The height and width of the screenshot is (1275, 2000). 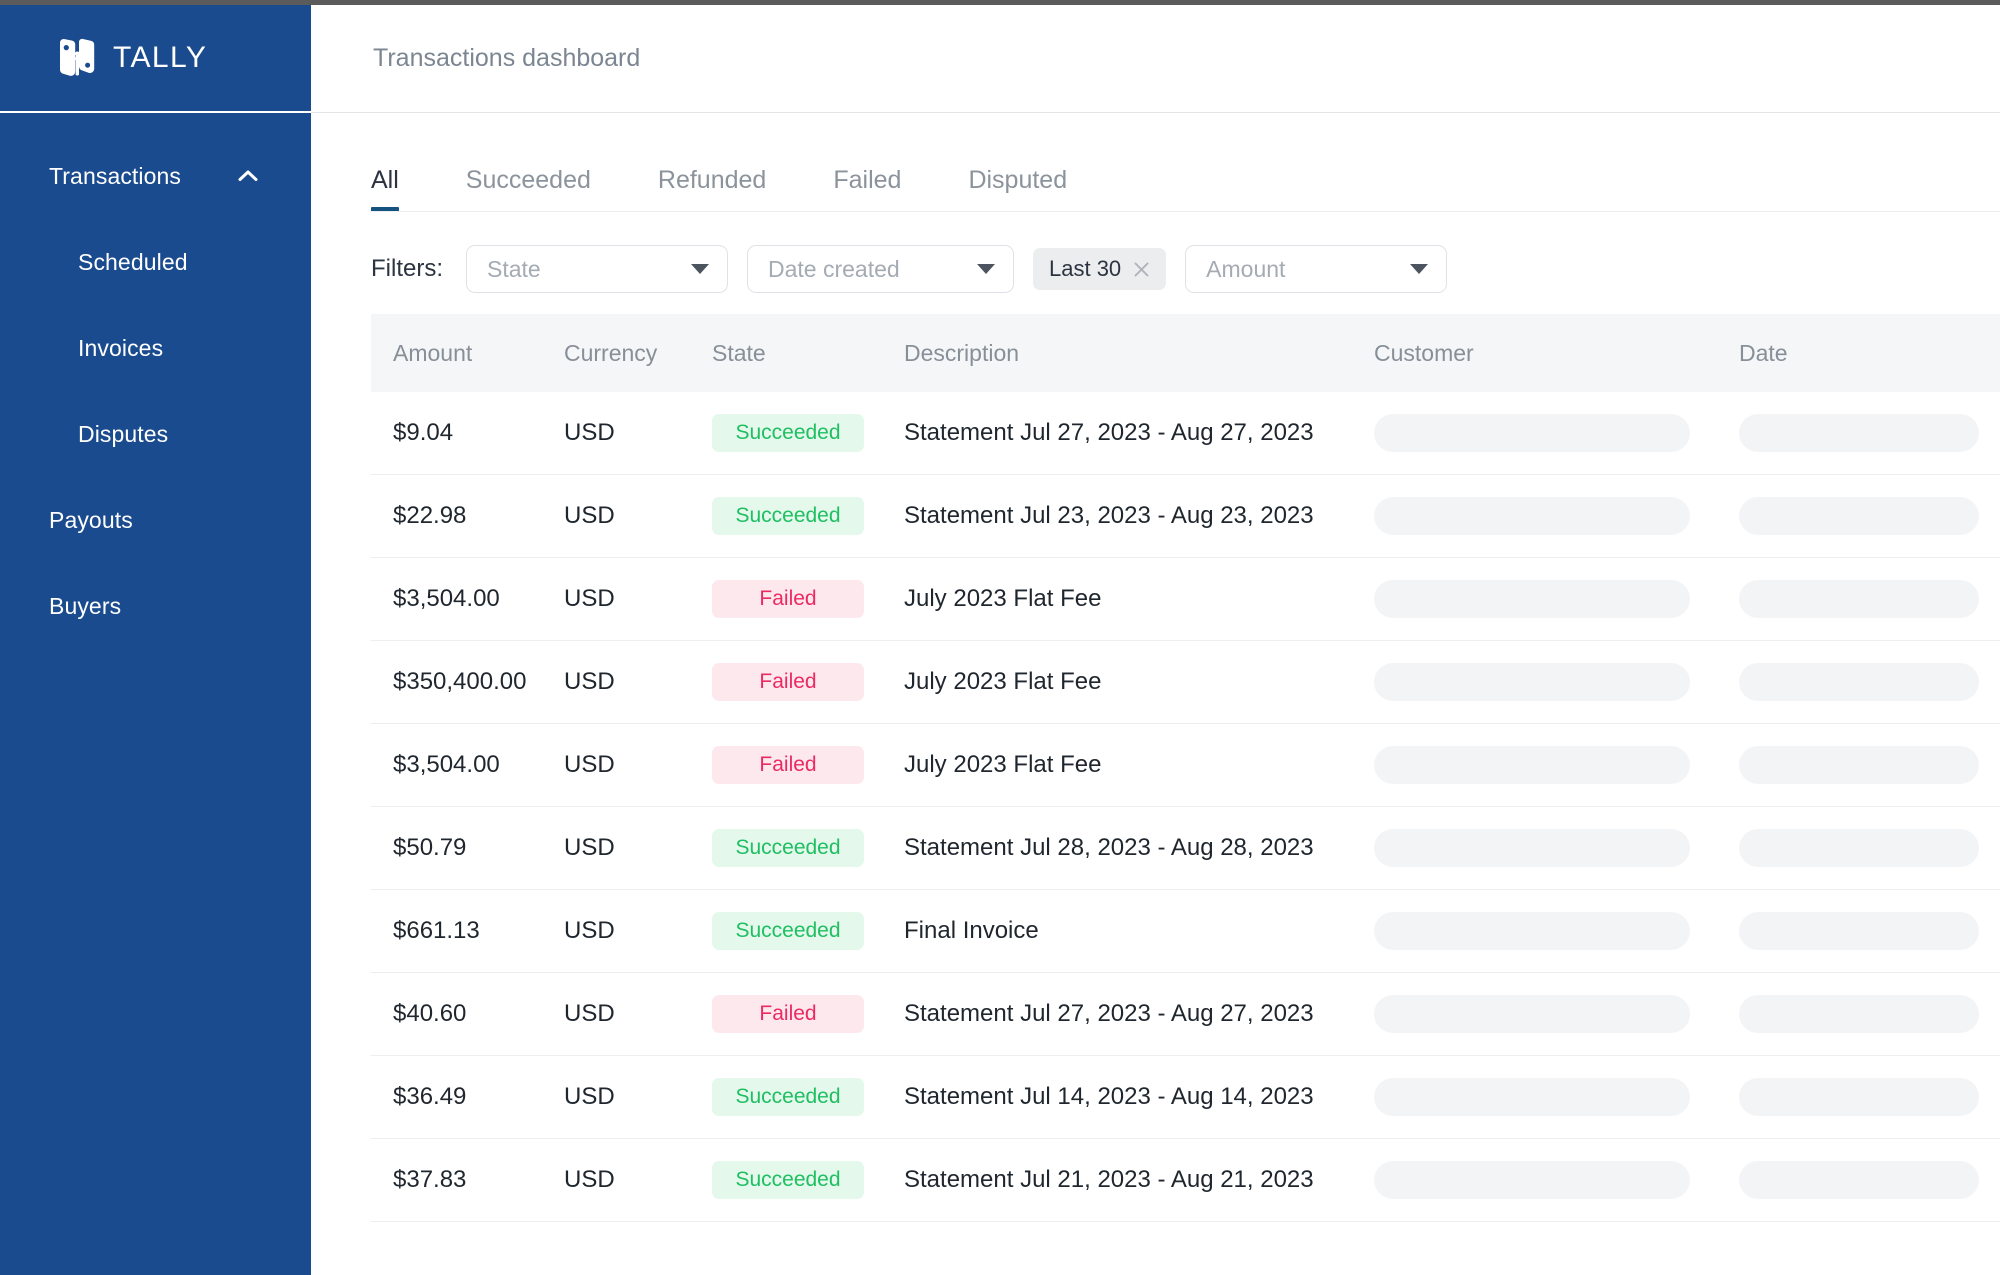 I want to click on filter-amount-placeholder: Amount, so click(x=1246, y=268).